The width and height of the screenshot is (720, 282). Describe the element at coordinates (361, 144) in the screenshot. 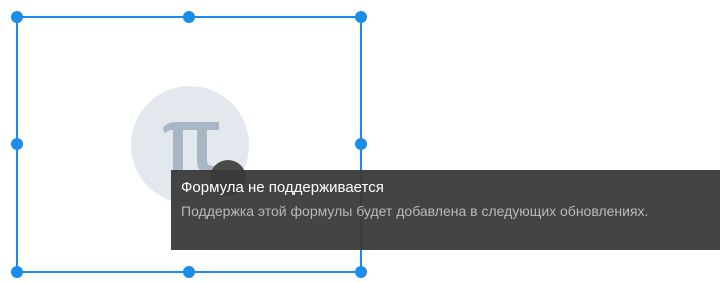

I see `resize-handle-right` at that location.